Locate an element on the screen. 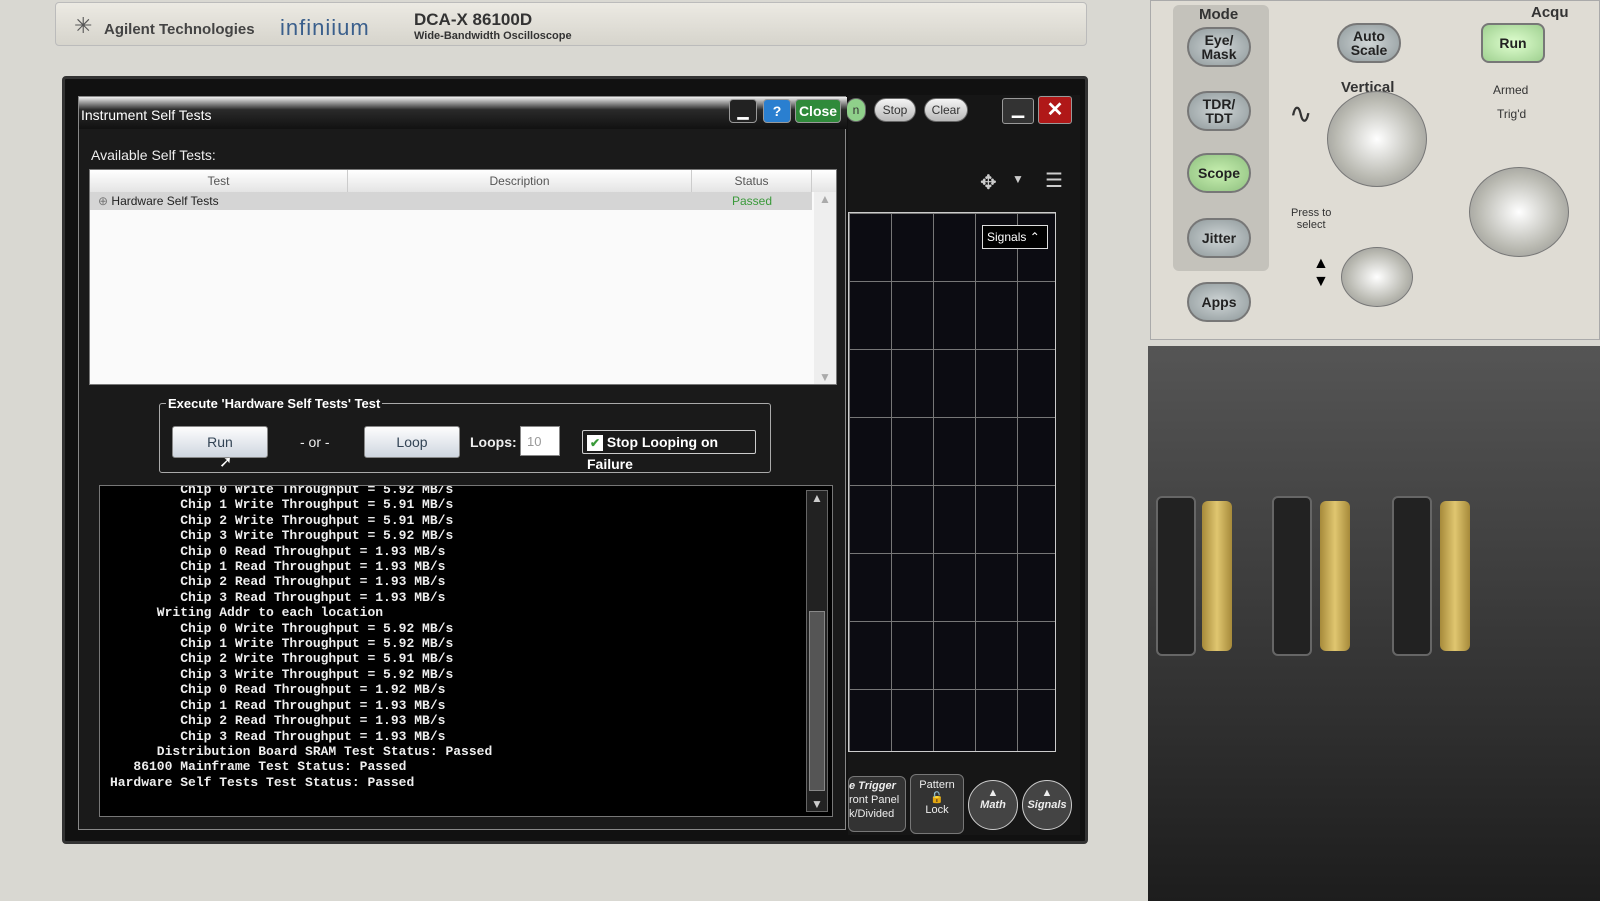  horizontal-knob is located at coordinates (1519, 212).